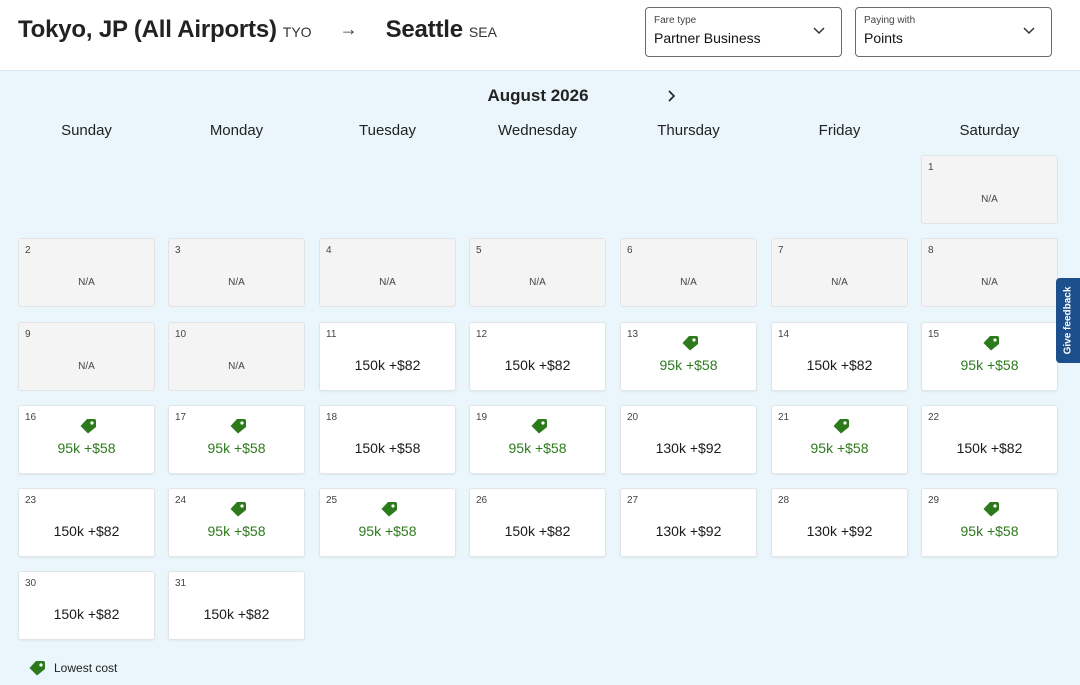 Image resolution: width=1080 pixels, height=685 pixels. I want to click on day-number: 10, so click(181, 334).